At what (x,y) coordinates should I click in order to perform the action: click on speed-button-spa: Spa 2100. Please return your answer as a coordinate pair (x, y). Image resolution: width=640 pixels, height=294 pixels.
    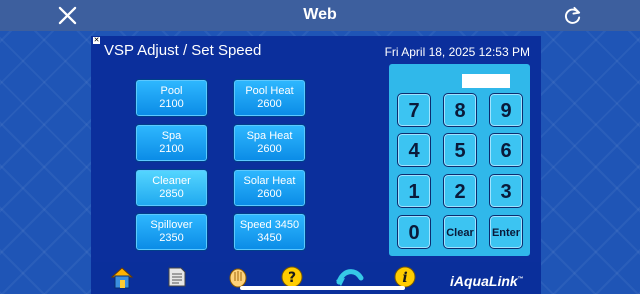
    Looking at the image, I should click on (171, 143).